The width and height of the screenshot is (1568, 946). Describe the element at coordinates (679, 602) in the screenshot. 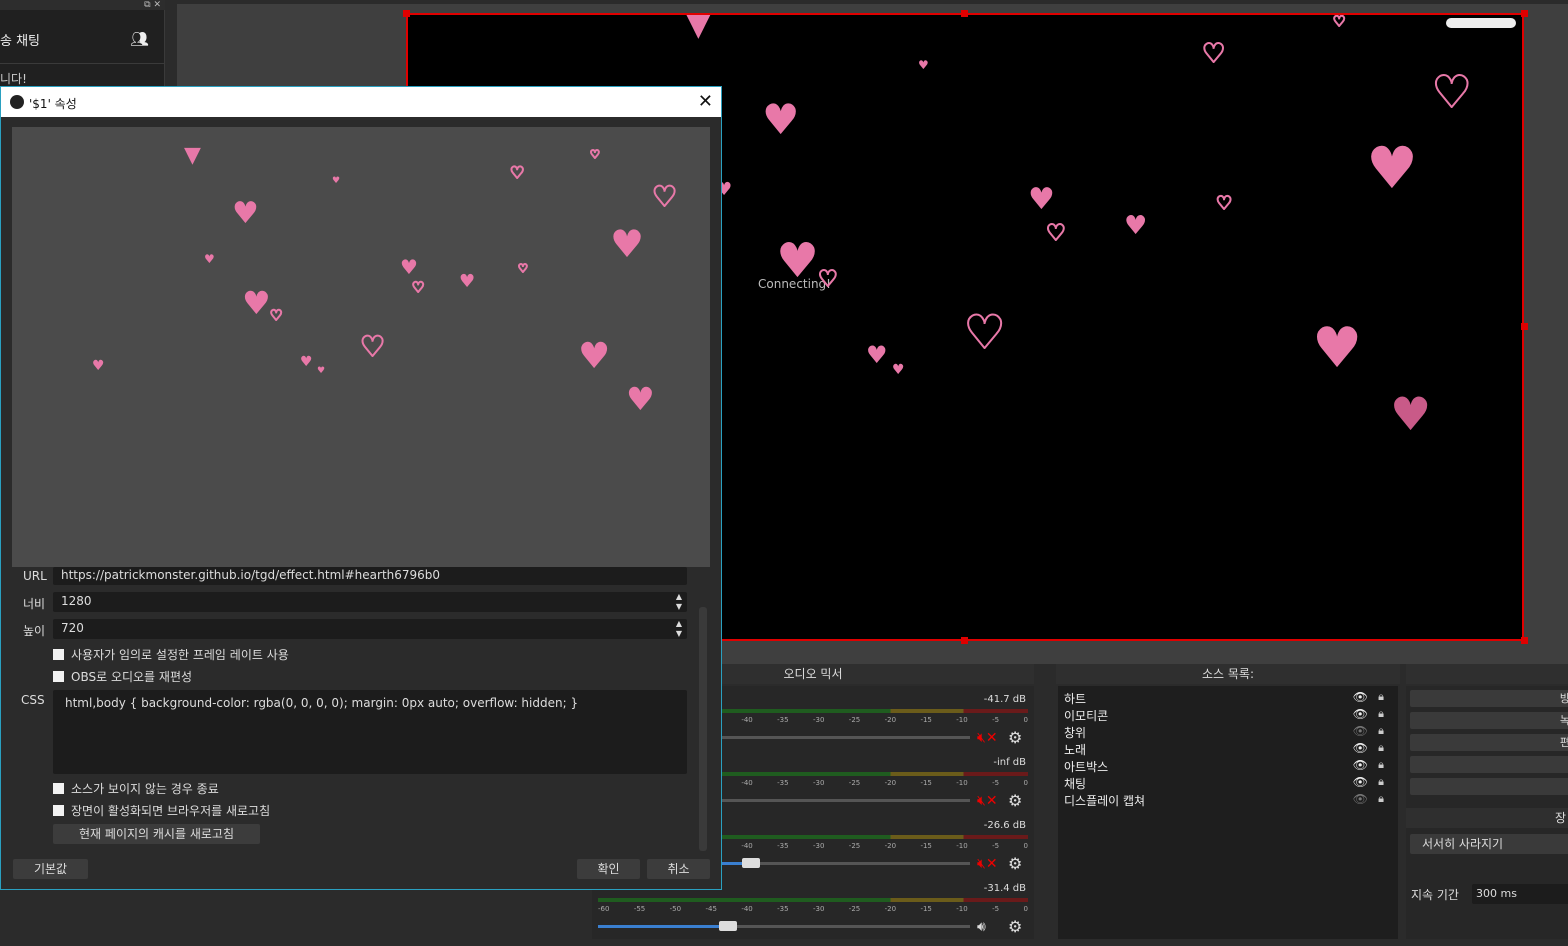

I see `width-spinner: ▲ ▼` at that location.